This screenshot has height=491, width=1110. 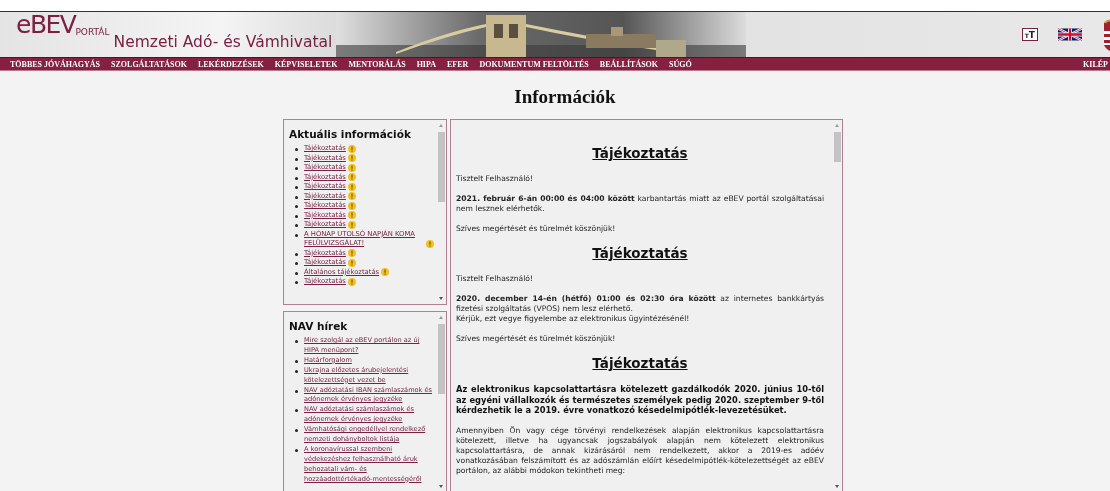 What do you see at coordinates (565, 97) in the screenshot?
I see `page-title: Információk` at bounding box center [565, 97].